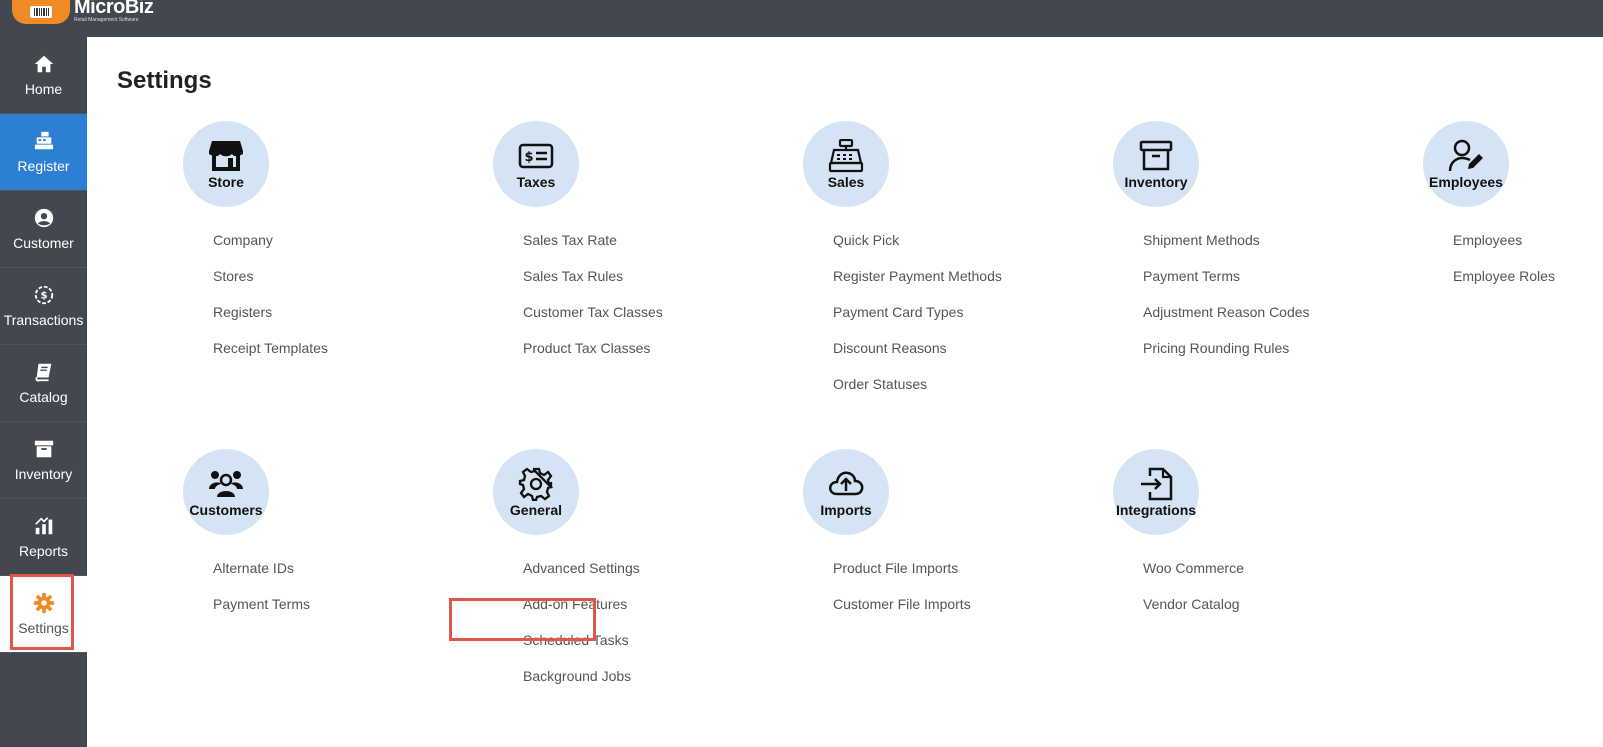  I want to click on section-store-header: Store, so click(226, 164).